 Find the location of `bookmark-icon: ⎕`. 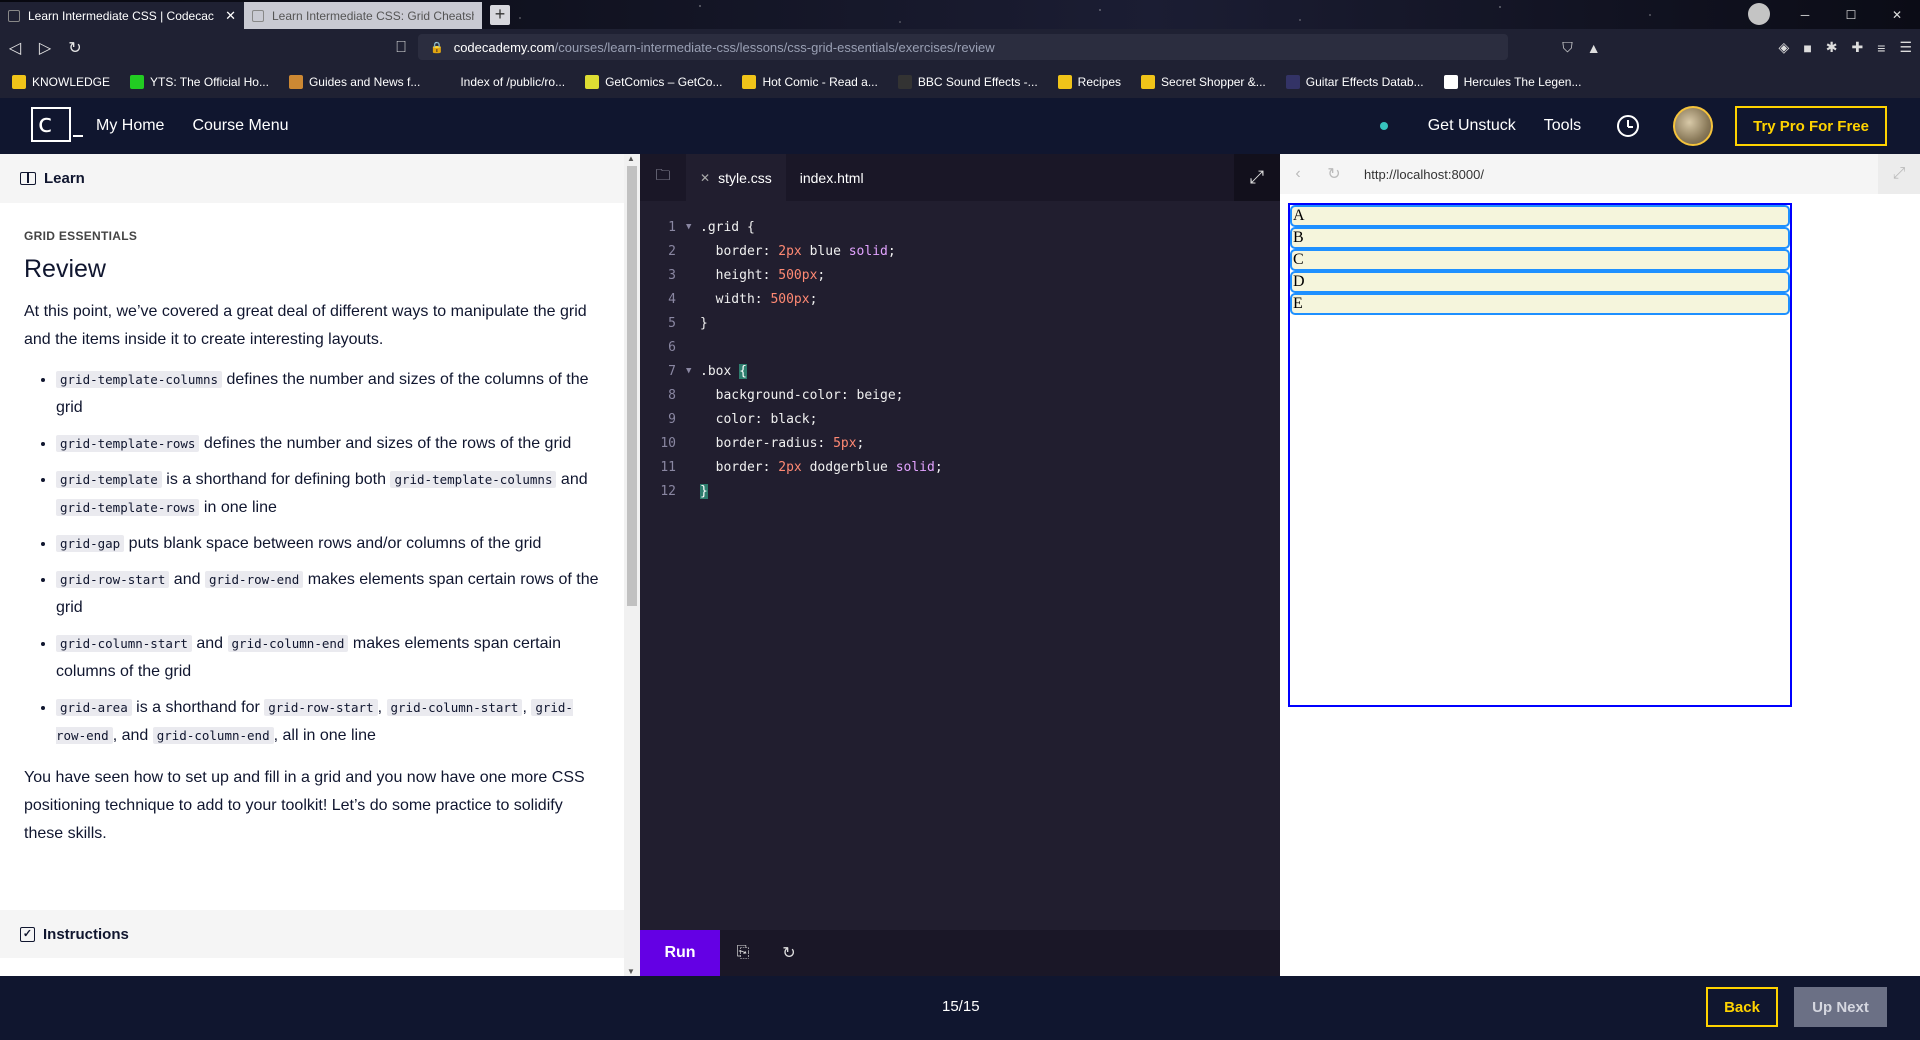

bookmark-icon: ⎕ is located at coordinates (401, 48).